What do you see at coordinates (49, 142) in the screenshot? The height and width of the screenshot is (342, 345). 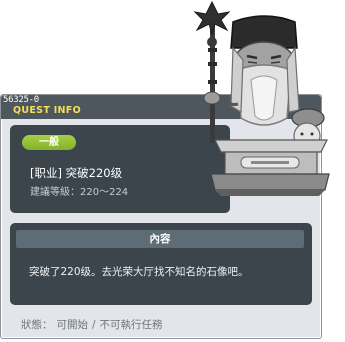 I see `quest-category-badge: 一般` at bounding box center [49, 142].